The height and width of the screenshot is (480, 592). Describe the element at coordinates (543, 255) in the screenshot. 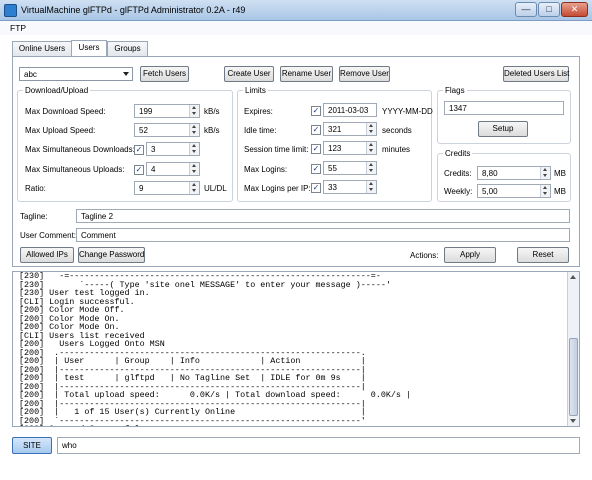

I see `reset-button: Reset` at that location.